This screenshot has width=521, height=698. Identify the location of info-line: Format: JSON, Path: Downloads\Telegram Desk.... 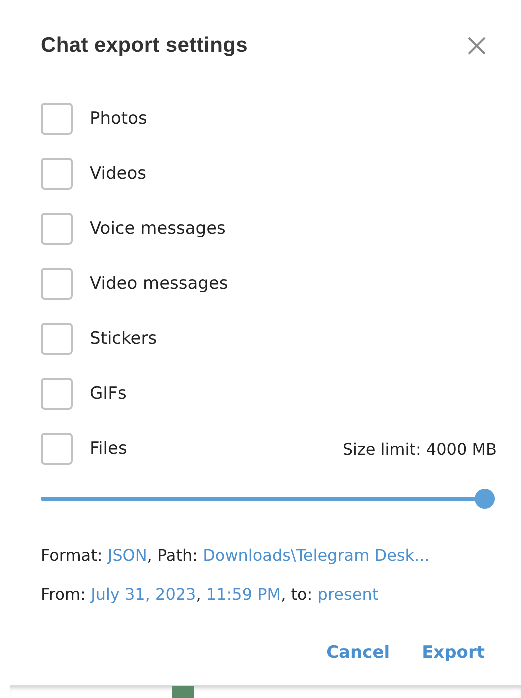
(236, 555).